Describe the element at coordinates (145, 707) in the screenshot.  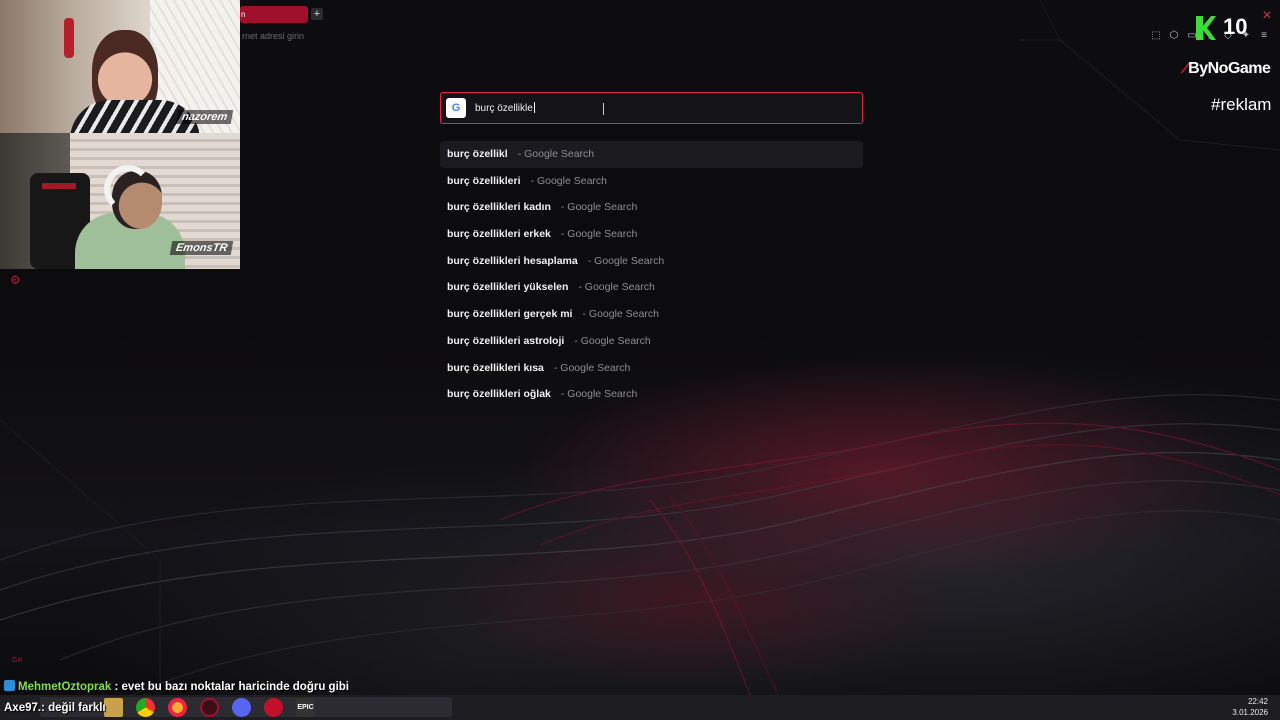
I see `chrome-icon` at that location.